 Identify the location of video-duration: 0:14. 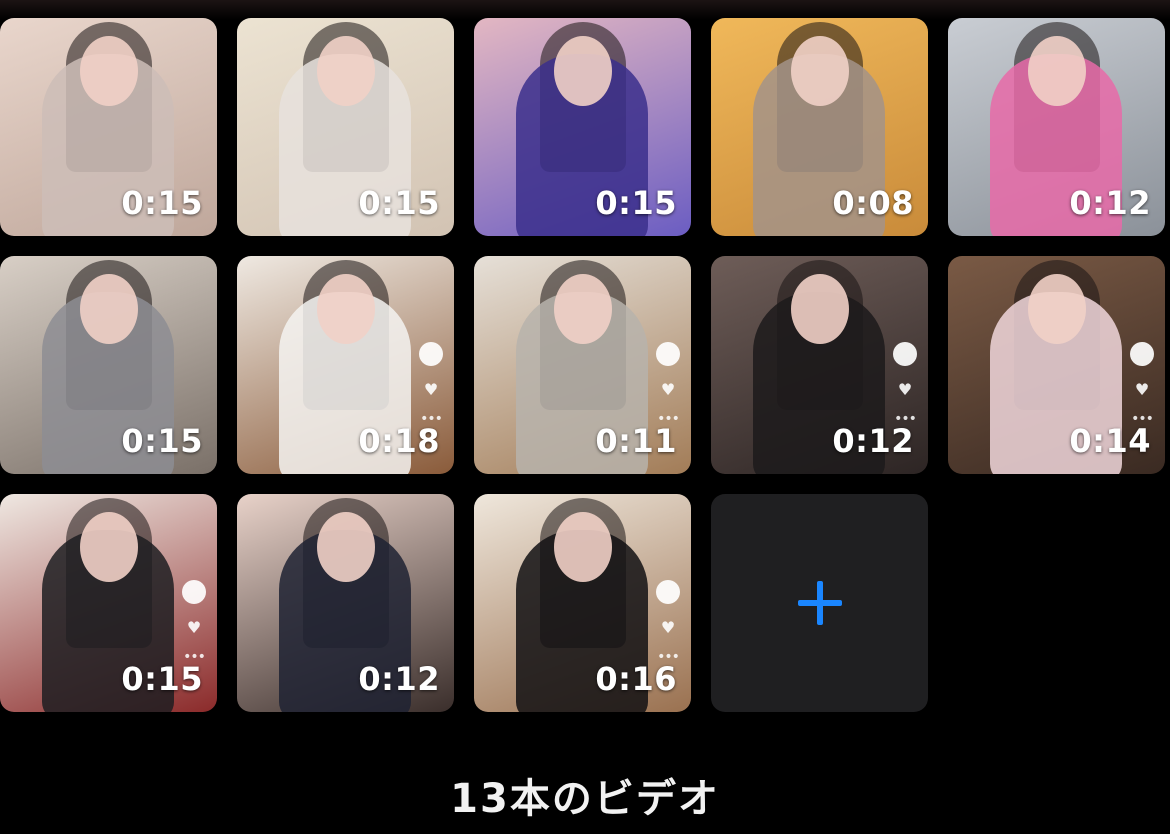
(1110, 441).